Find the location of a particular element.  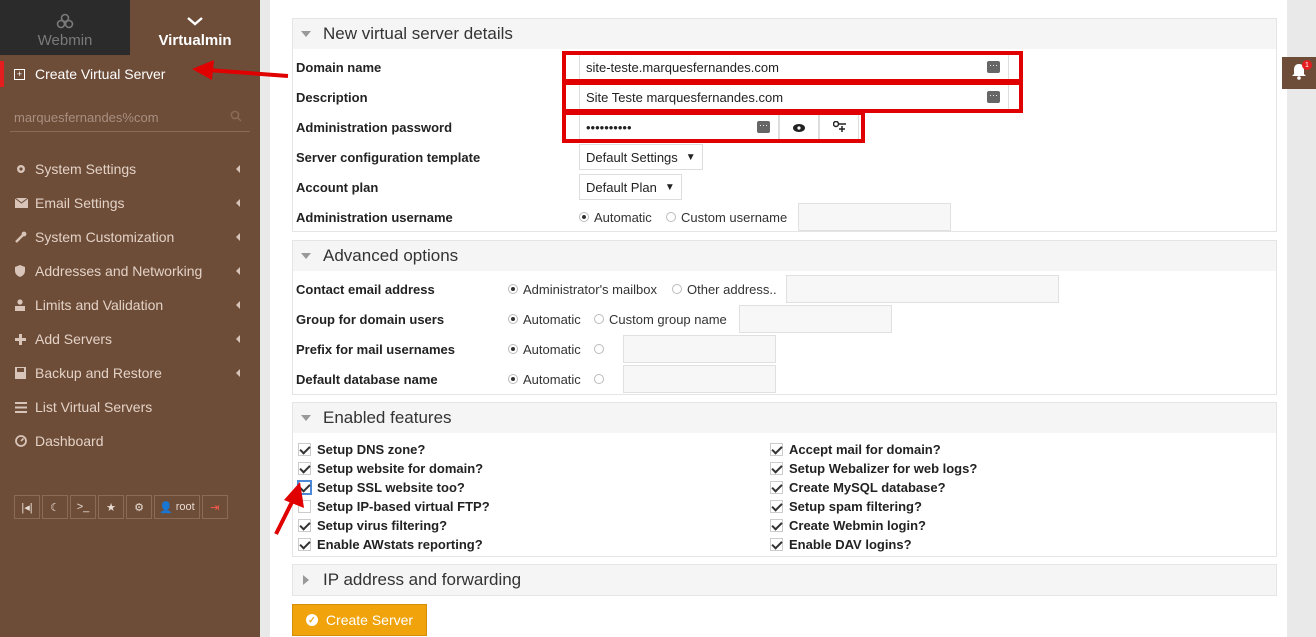

feature-mysql: Create MySQL database? is located at coordinates (858, 487).